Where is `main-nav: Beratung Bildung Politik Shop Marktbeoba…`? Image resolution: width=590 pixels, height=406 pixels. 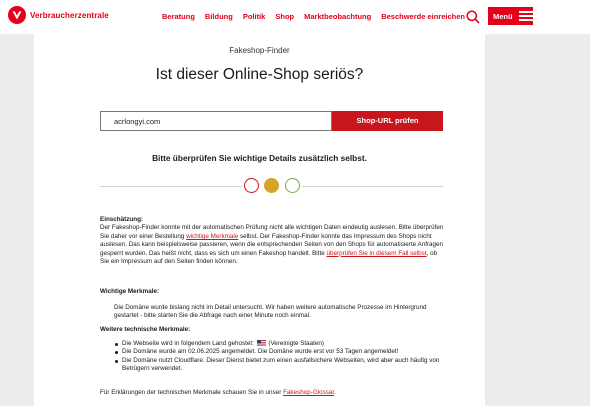 main-nav: Beratung Bildung Politik Shop Marktbeoba… is located at coordinates (318, 16).